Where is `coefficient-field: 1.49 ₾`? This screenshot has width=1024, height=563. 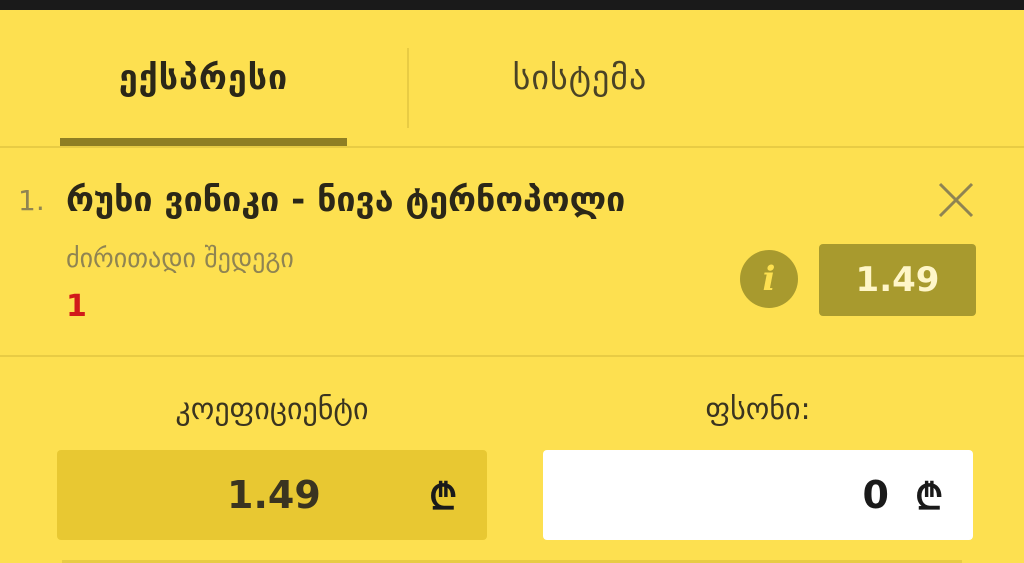 coefficient-field: 1.49 ₾ is located at coordinates (272, 495).